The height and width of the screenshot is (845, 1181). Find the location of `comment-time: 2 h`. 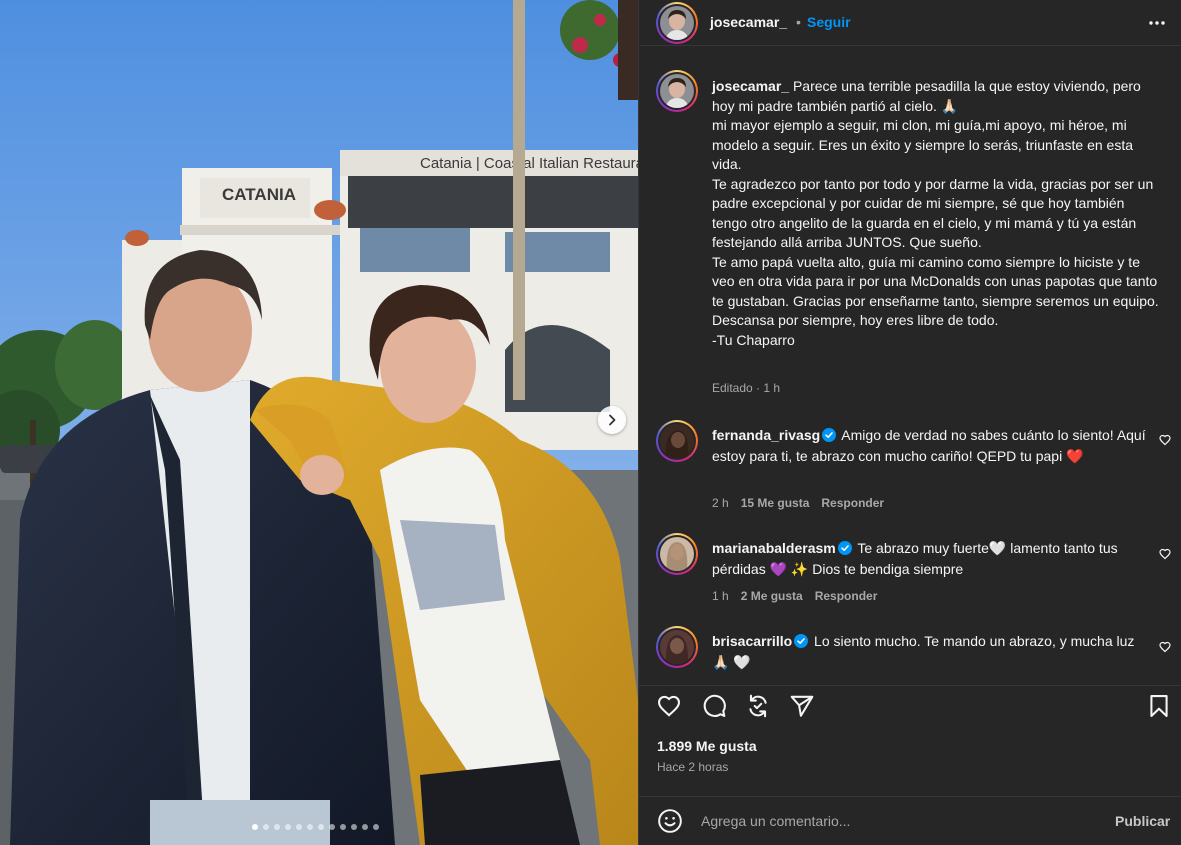

comment-time: 2 h is located at coordinates (720, 503).